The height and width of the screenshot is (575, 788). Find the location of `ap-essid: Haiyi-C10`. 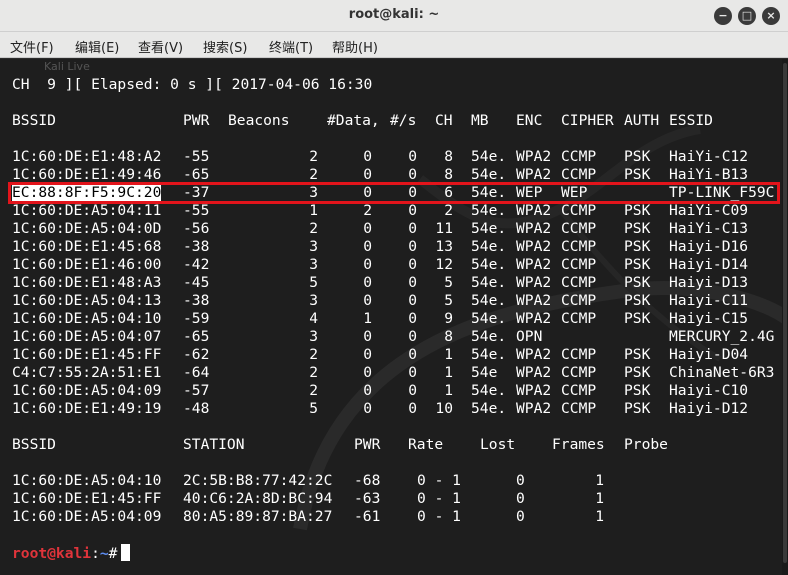

ap-essid: Haiyi-C10 is located at coordinates (709, 390).